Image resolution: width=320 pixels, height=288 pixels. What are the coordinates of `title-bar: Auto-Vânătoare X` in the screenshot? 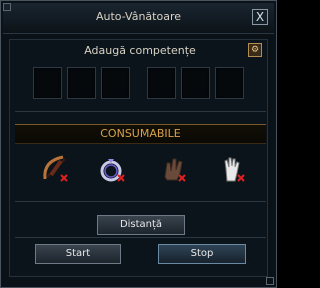 It's located at (138, 18).